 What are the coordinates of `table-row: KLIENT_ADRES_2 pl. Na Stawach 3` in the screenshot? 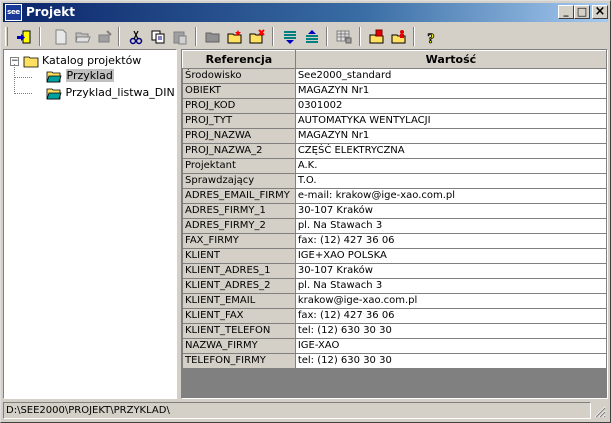 It's located at (394, 286).